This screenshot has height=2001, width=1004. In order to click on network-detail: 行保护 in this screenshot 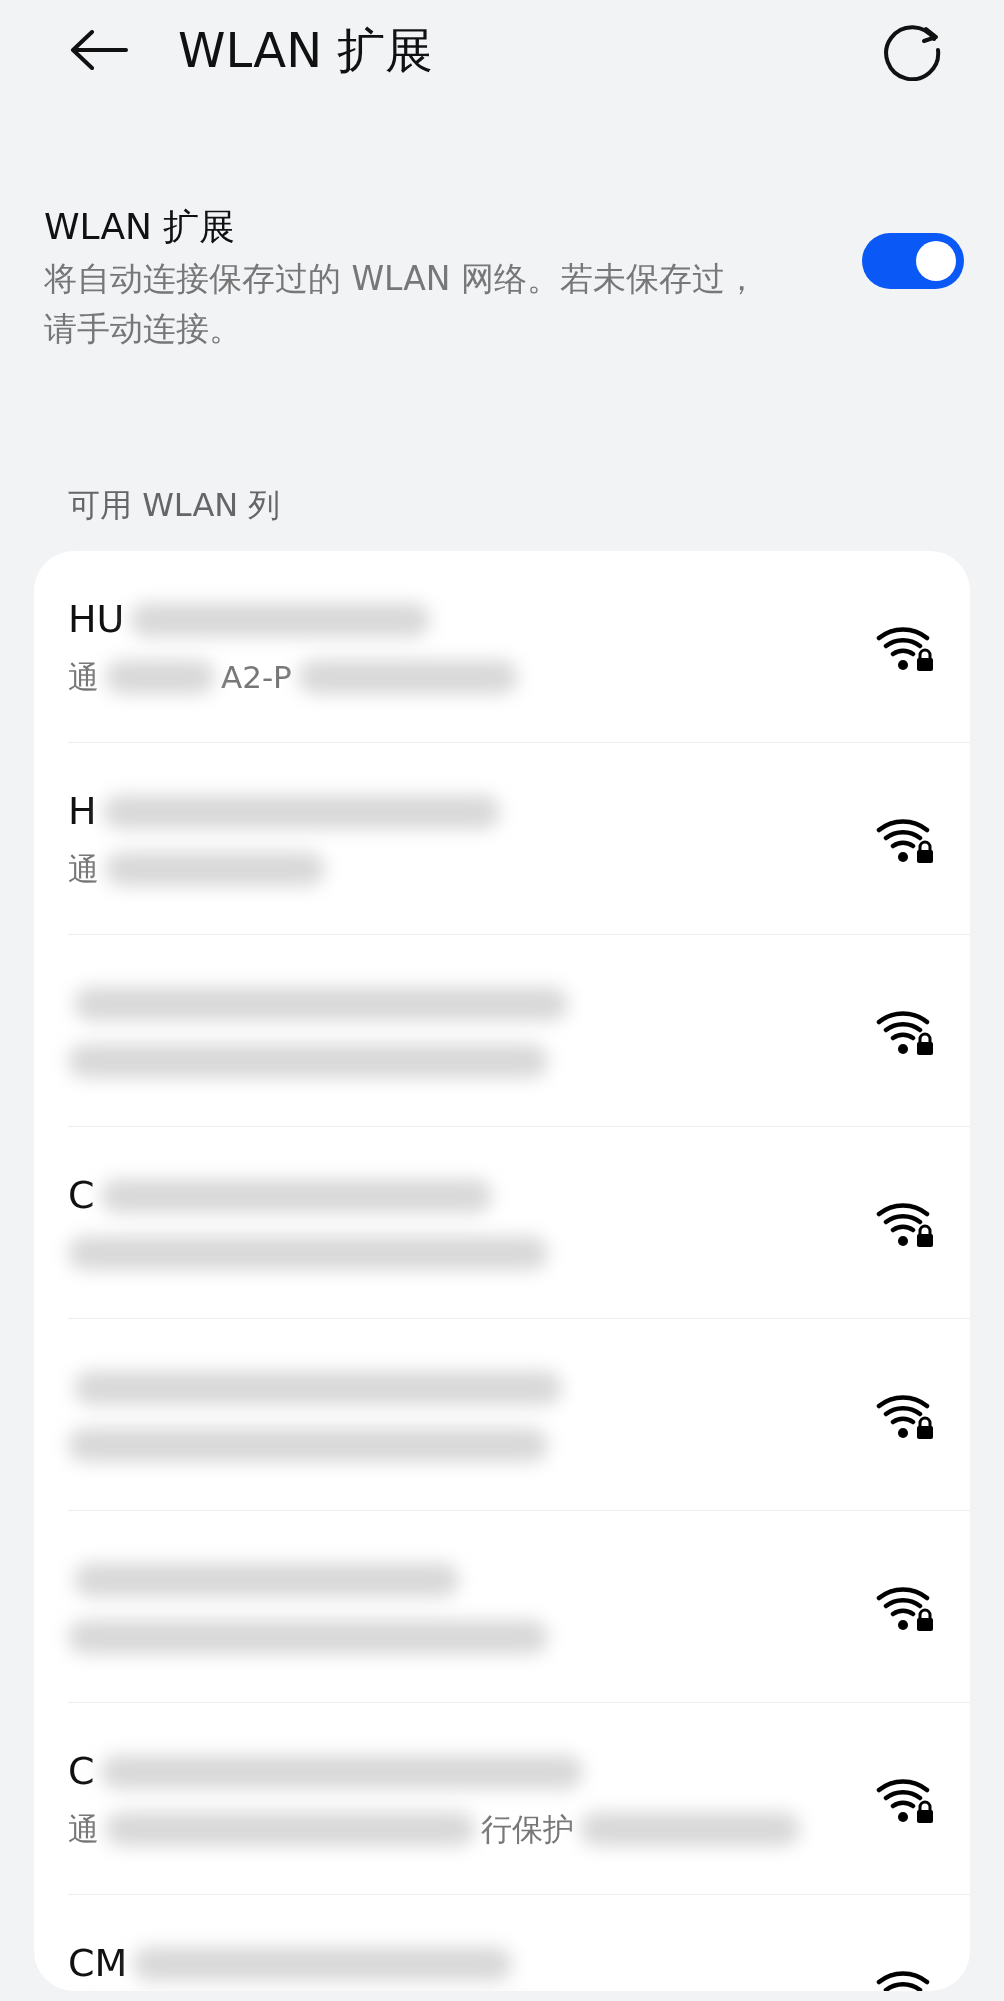, I will do `click(527, 1829)`.